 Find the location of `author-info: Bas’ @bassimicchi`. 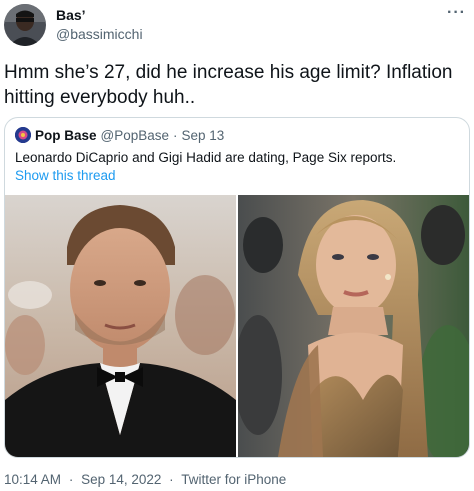

author-info: Bas’ @bassimicchi is located at coordinates (99, 25).